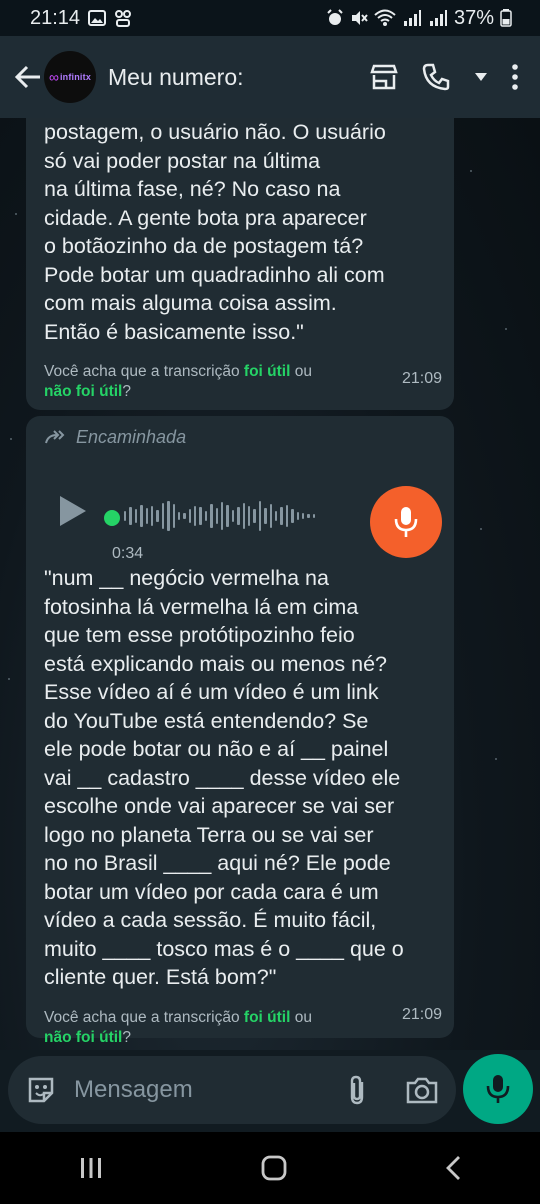  I want to click on mute-icon, so click(359, 18).